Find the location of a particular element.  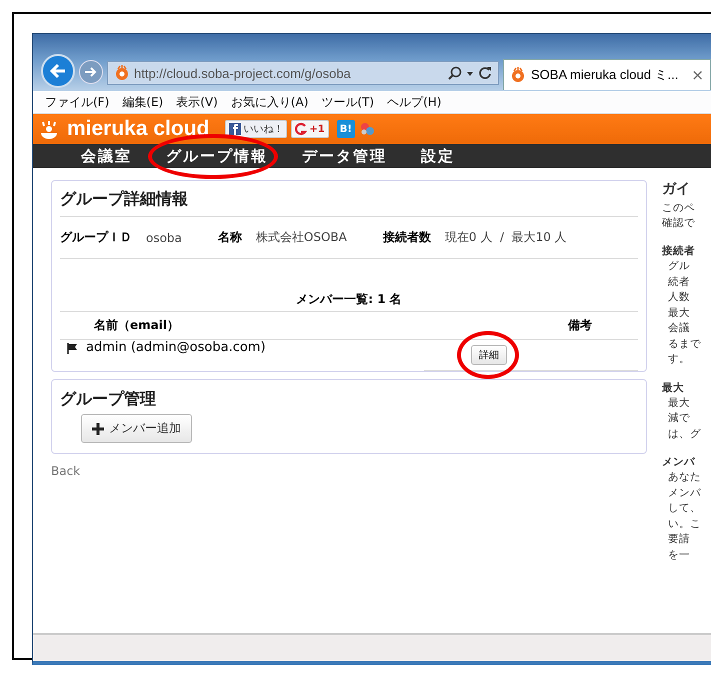

menu-item: ヘルプ(H) is located at coordinates (414, 102).